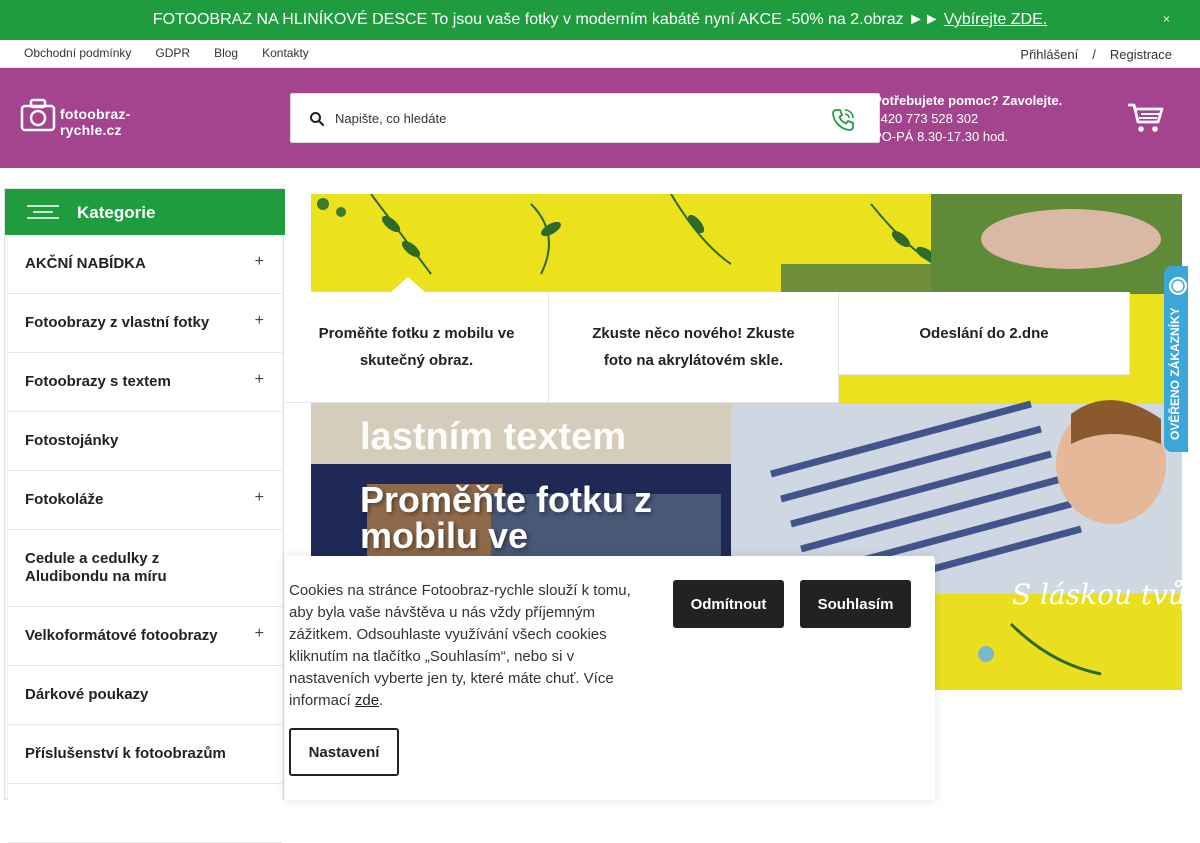 The width and height of the screenshot is (1200, 843). I want to click on verified-badge: OVĚŘENO ZÁKAZNÍKY, so click(1176, 359).